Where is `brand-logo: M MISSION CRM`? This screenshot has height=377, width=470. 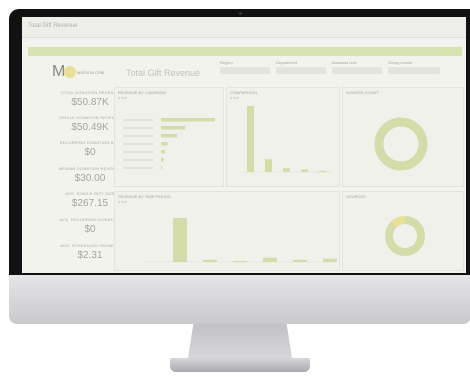
brand-logo: M MISSION CRM is located at coordinates (78, 75).